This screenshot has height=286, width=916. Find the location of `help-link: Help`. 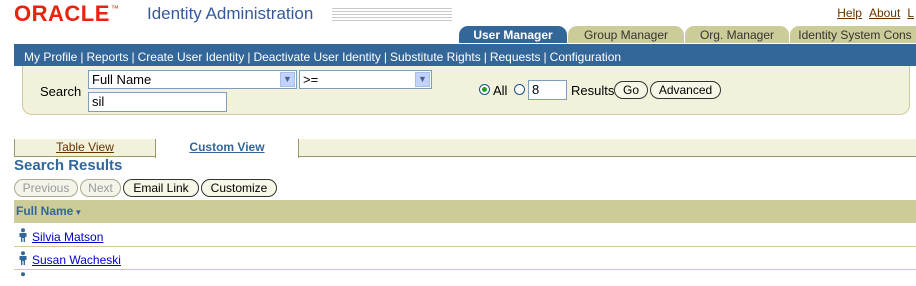

help-link: Help is located at coordinates (849, 13).